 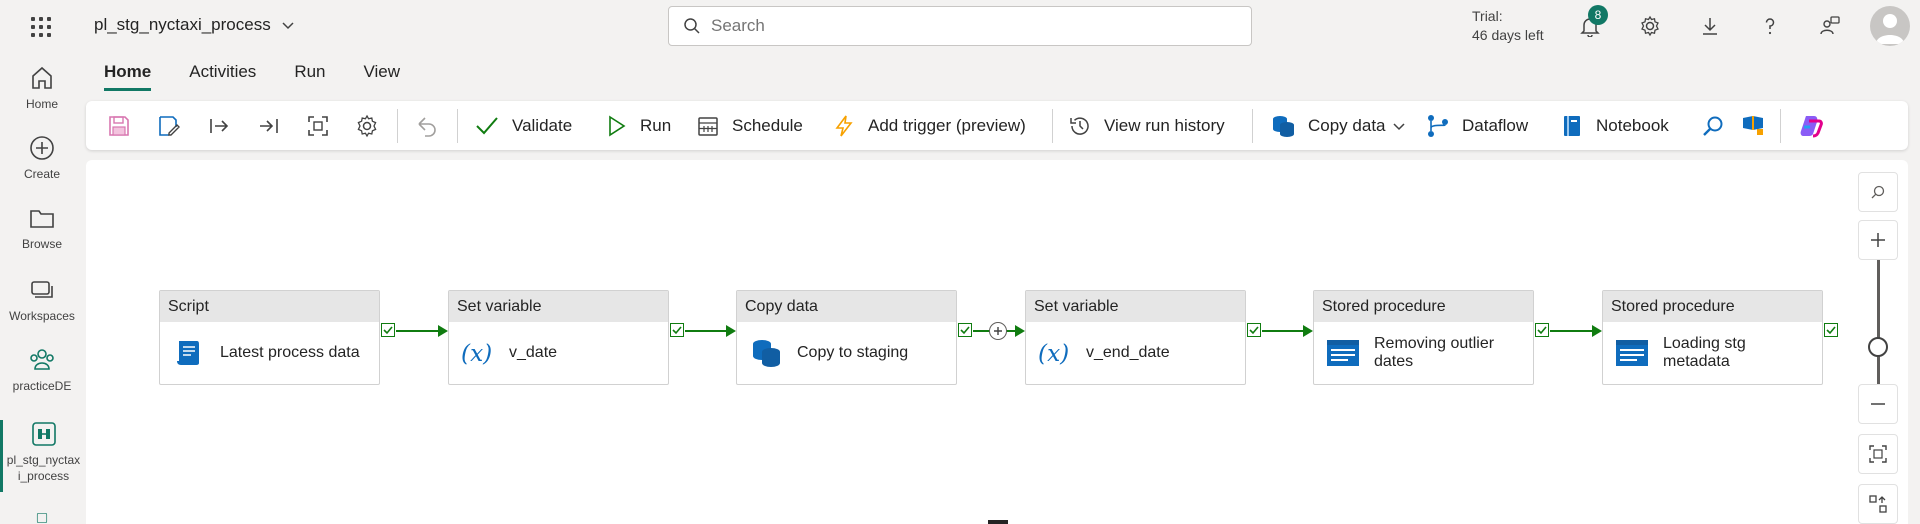 What do you see at coordinates (1890, 26) in the screenshot?
I see `avatar` at bounding box center [1890, 26].